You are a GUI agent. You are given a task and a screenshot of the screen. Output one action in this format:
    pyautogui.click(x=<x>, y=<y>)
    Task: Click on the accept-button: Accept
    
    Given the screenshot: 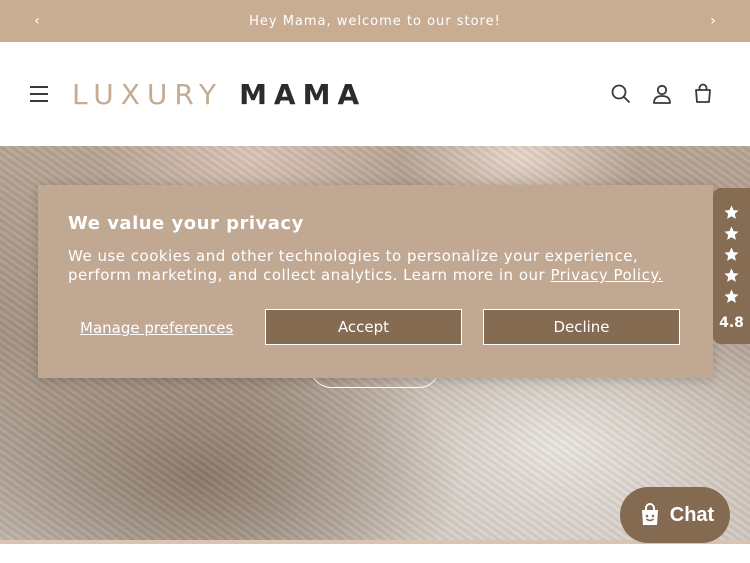 What is the action you would take?
    pyautogui.click(x=363, y=327)
    